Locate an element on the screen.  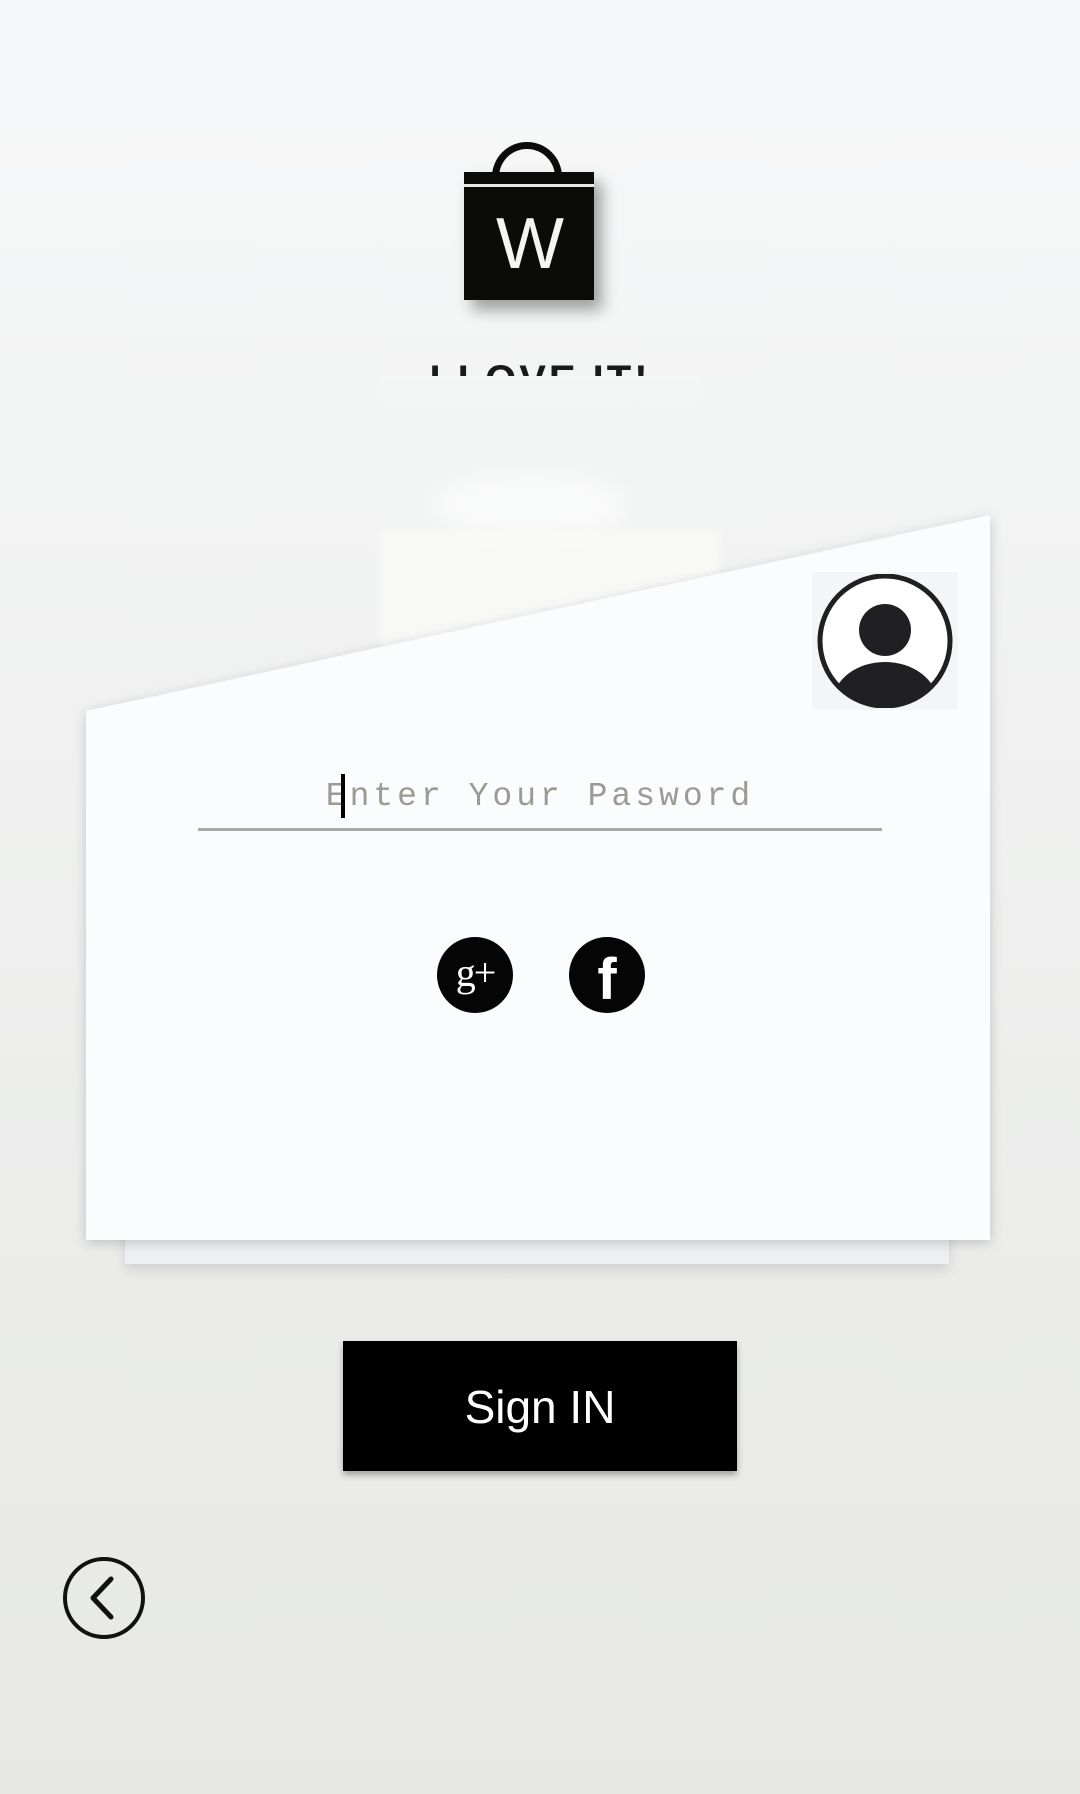
sign-in-button: Sign IN is located at coordinates (540, 1406).